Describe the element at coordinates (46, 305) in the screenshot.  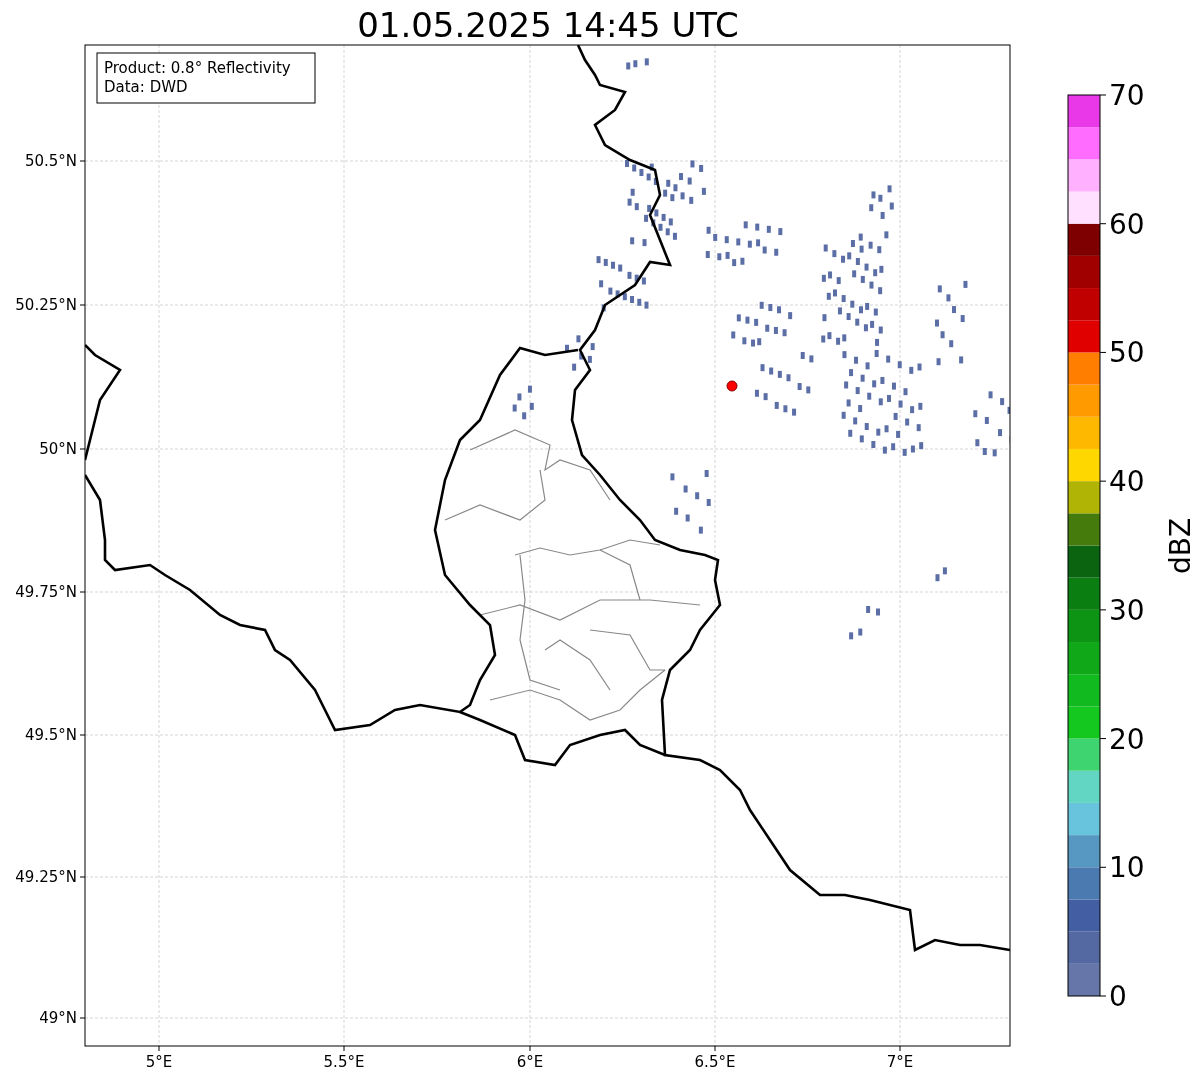
I see `axis-tick-label: 50.25°N` at that location.